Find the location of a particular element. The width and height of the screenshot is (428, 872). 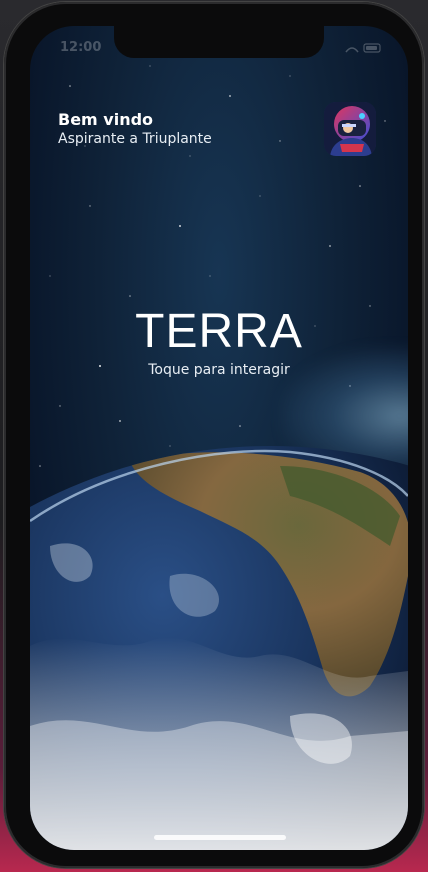

avatar is located at coordinates (350, 129).